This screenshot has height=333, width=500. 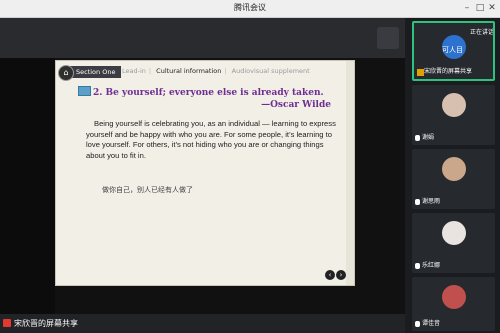 What do you see at coordinates (271, 71) in the screenshot?
I see `tab-audiovisual-supplement: Audiovisual supplement` at bounding box center [271, 71].